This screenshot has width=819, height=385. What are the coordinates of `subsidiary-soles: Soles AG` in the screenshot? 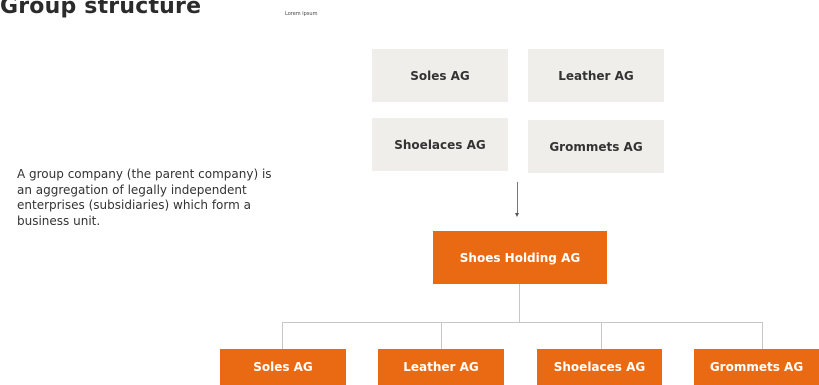 It's located at (283, 367).